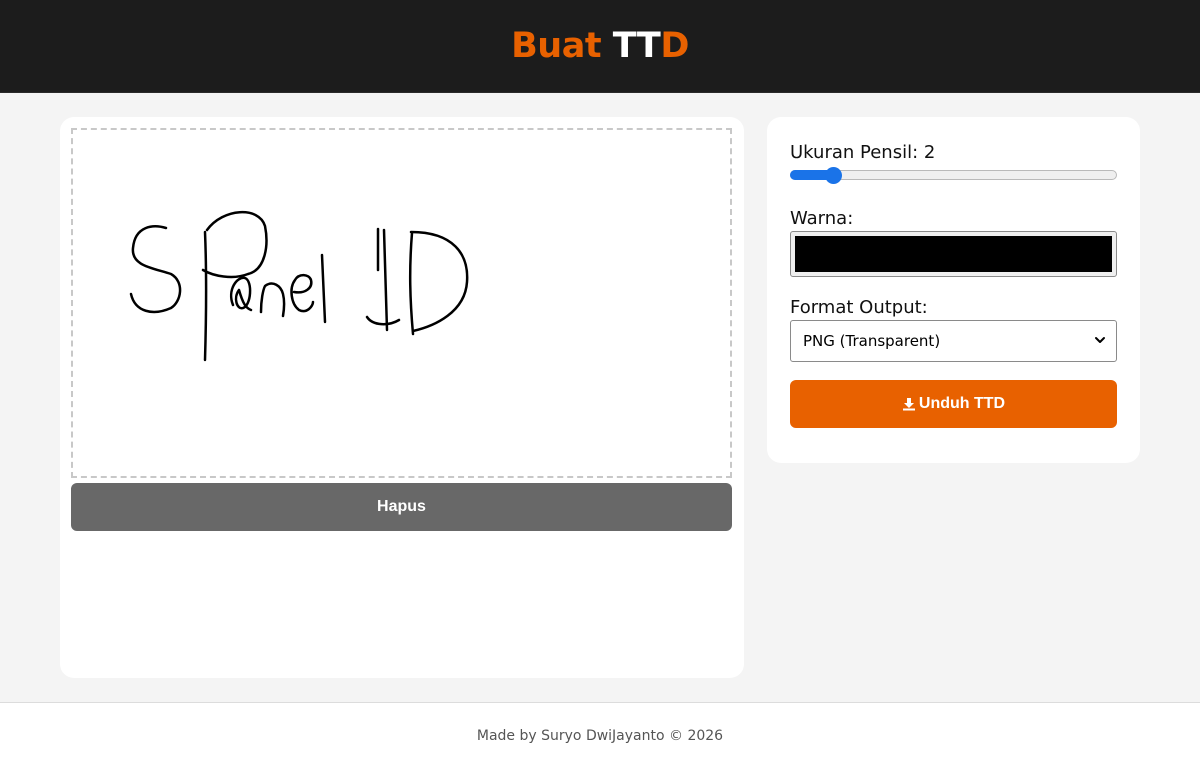 The image size is (1200, 768). Describe the element at coordinates (908, 404) in the screenshot. I see `download-icon` at that location.